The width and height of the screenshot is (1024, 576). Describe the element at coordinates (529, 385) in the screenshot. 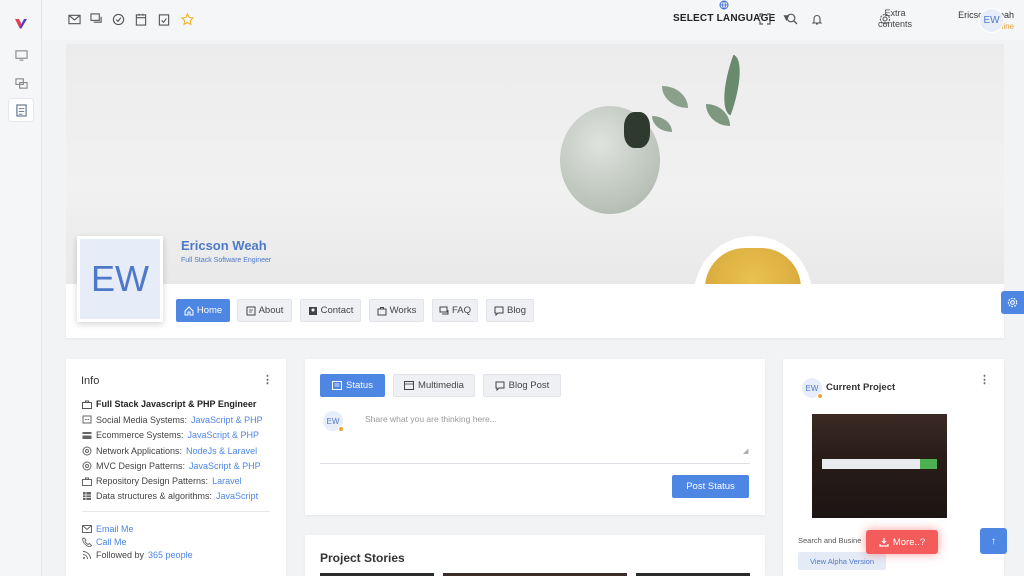

I see `tab-blog-post-label: Blog Post` at that location.